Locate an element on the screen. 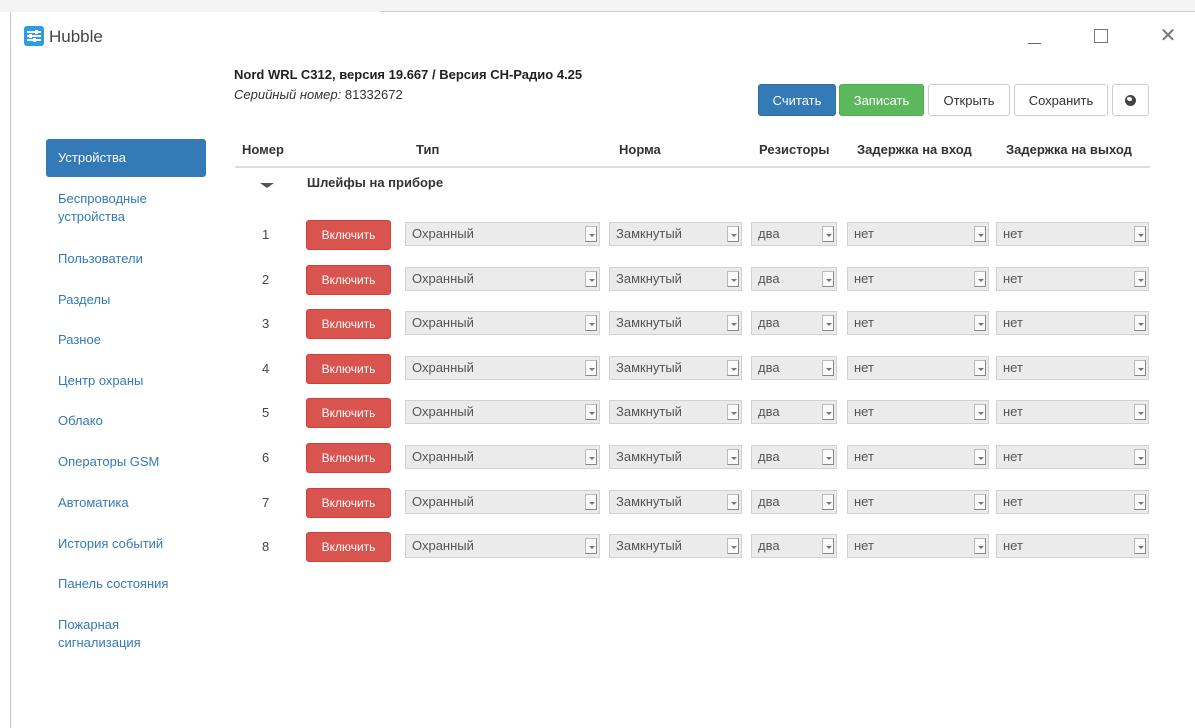  sidebar-item-event-history: История событий is located at coordinates (126, 544).